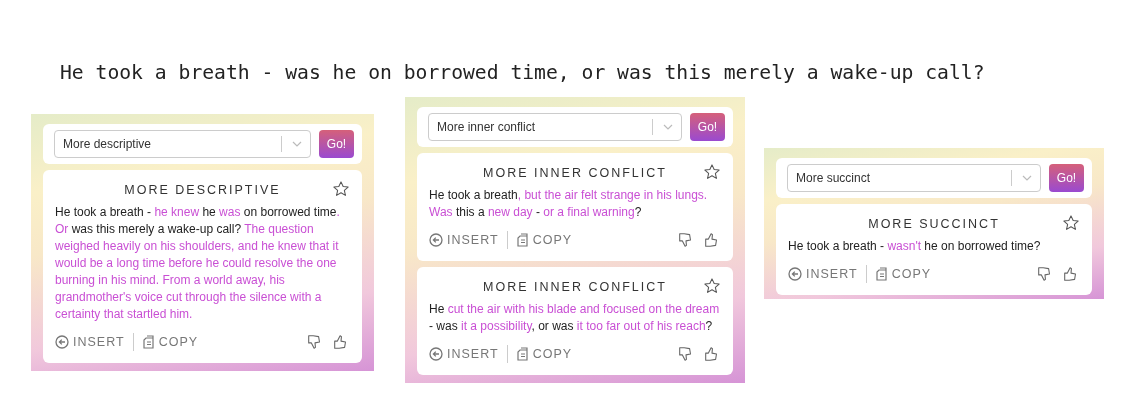 Image resolution: width=1121 pixels, height=403 pixels. I want to click on suggestion-text: He took a breath - wasn't he on borrowed time?, so click(915, 246).